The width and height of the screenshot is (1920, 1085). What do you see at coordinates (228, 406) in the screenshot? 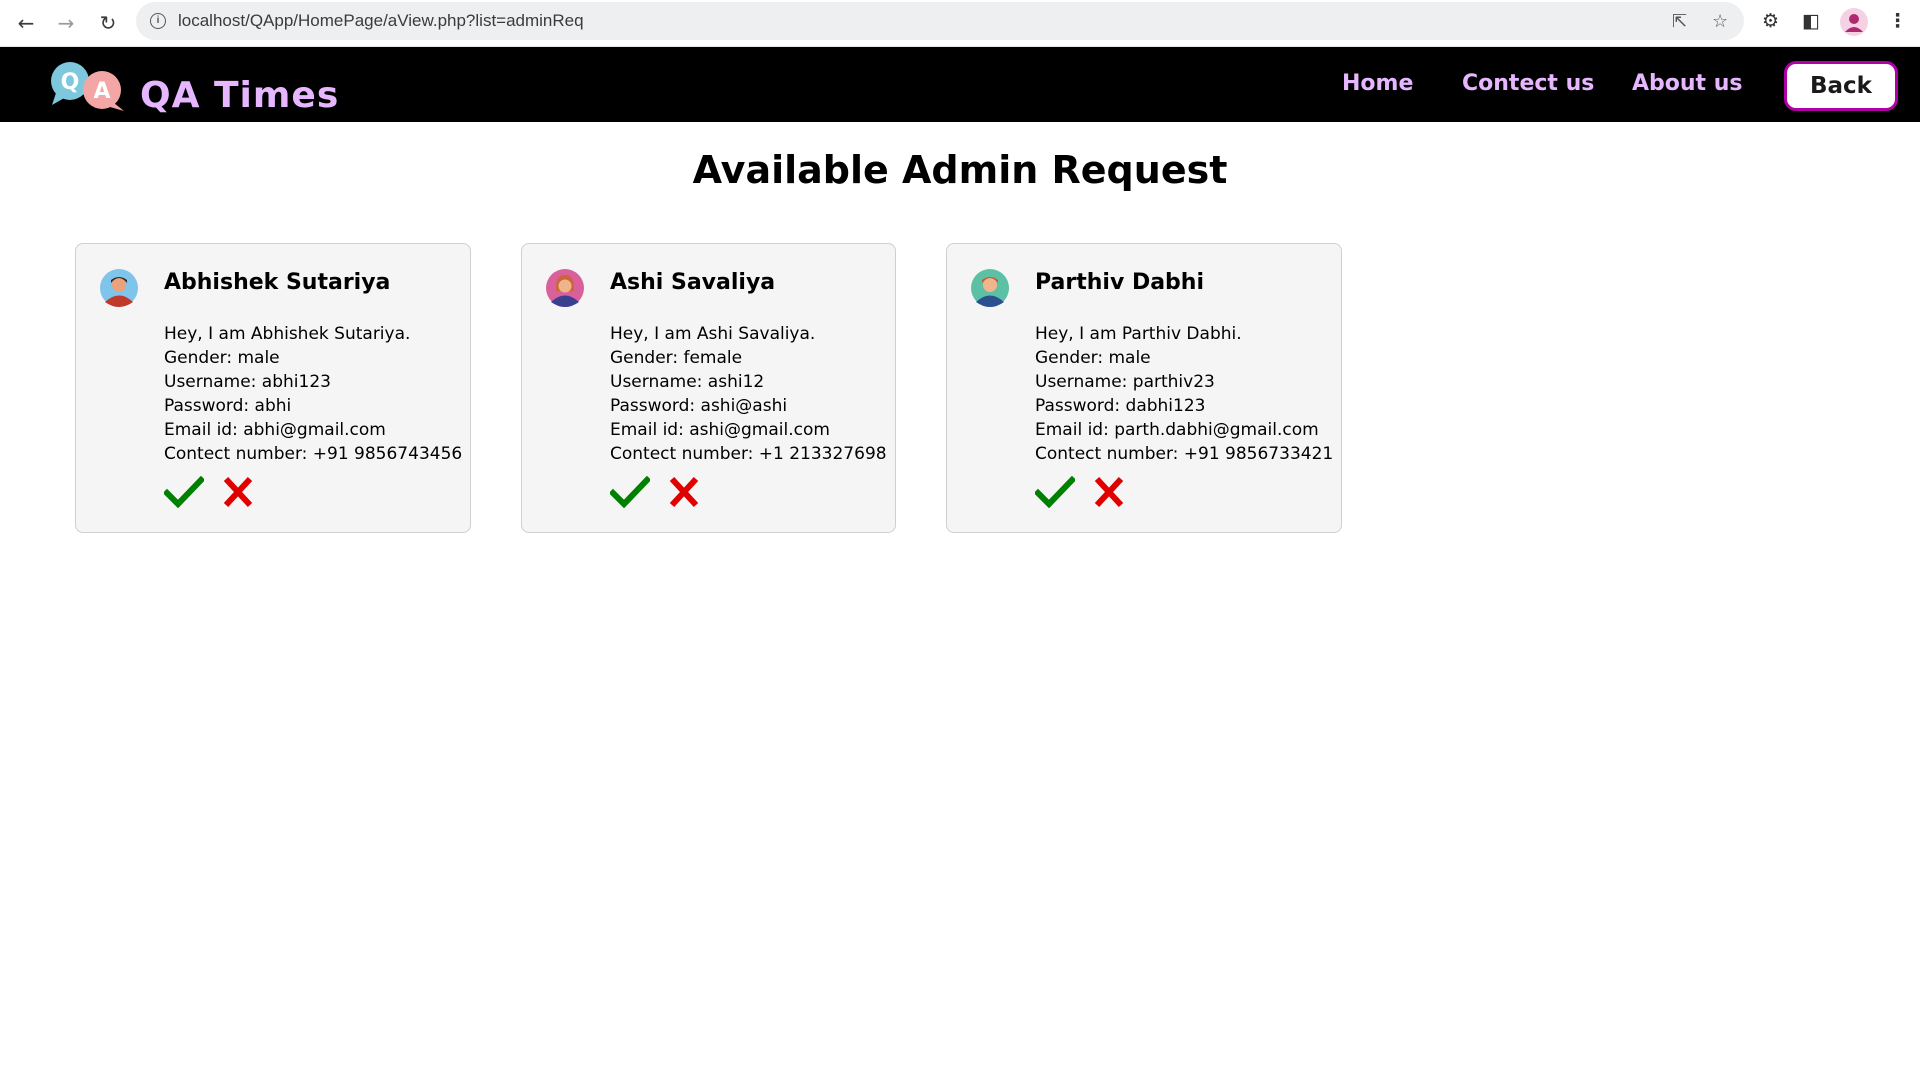
I see `password-text: Password: abhi` at bounding box center [228, 406].